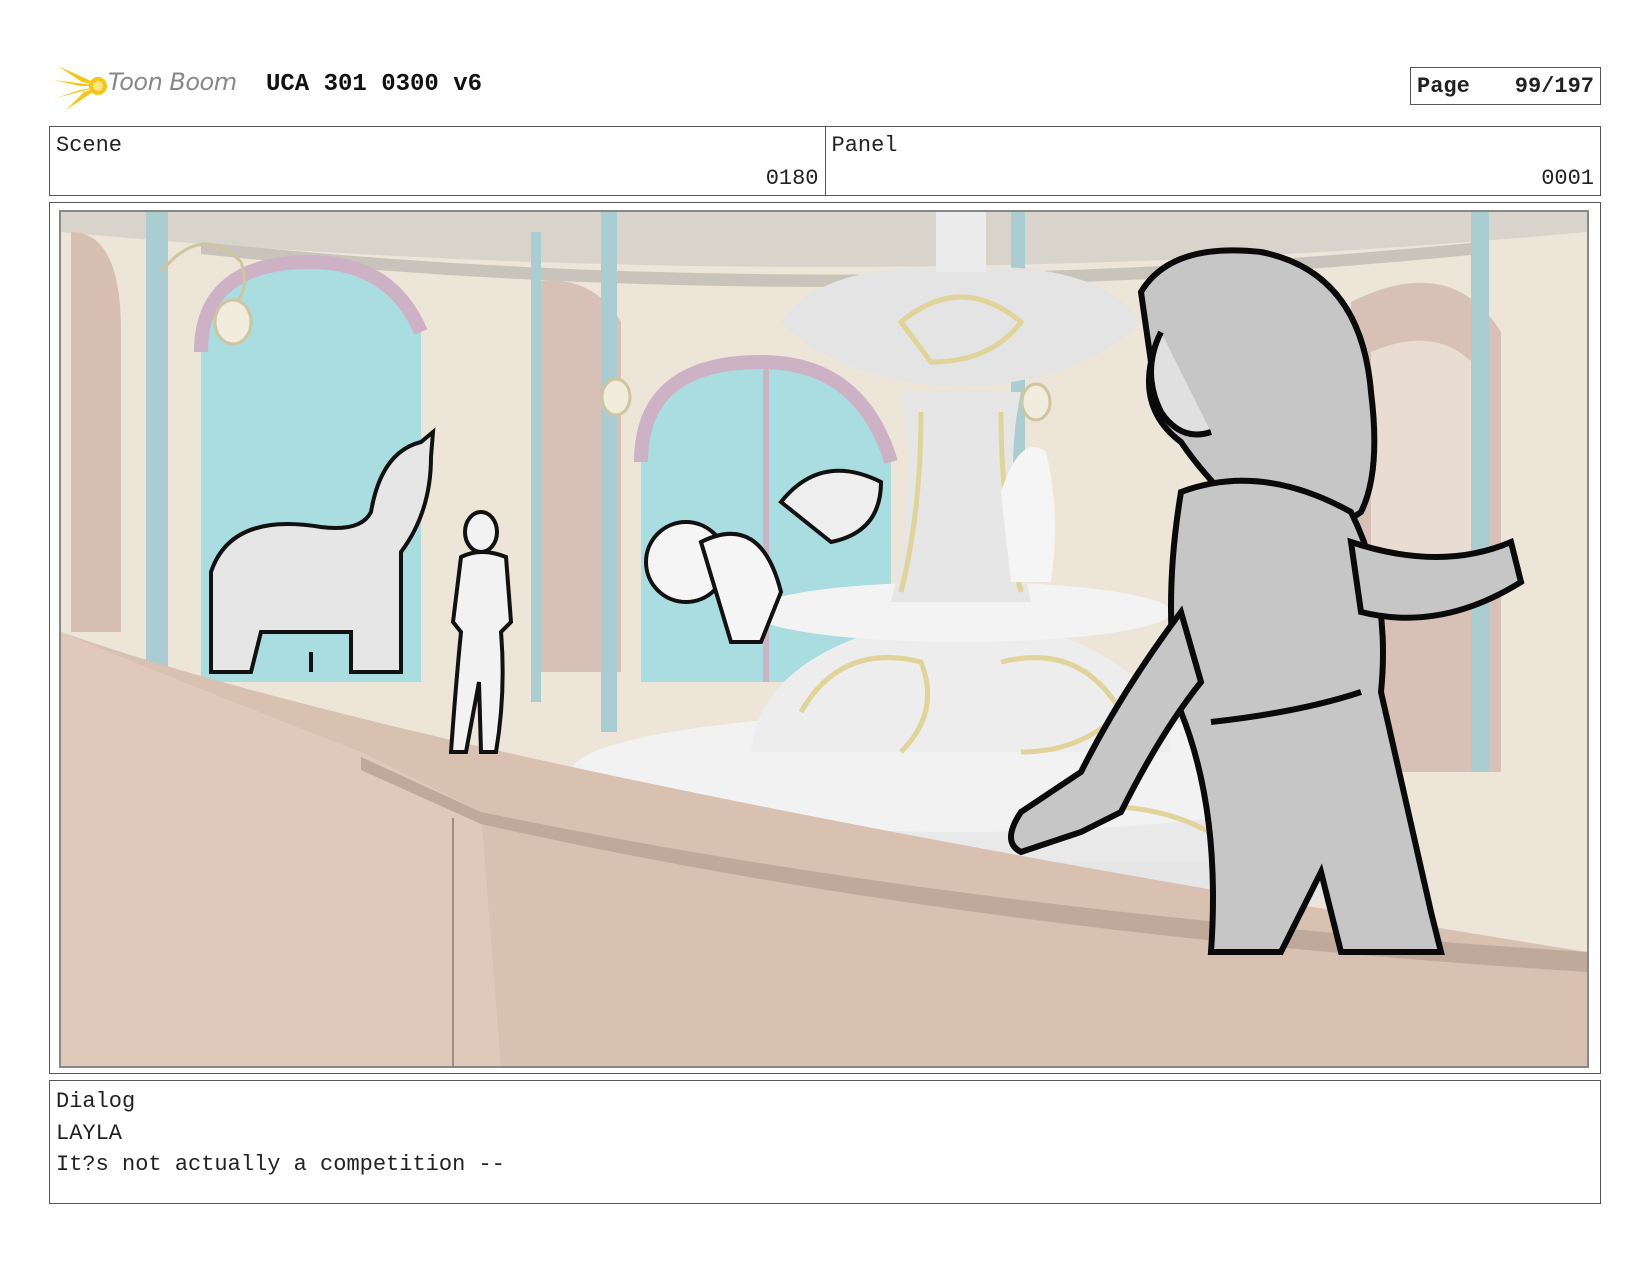 The height and width of the screenshot is (1276, 1648). What do you see at coordinates (89, 1133) in the screenshot?
I see `dialog-speaker: LAYLA` at bounding box center [89, 1133].